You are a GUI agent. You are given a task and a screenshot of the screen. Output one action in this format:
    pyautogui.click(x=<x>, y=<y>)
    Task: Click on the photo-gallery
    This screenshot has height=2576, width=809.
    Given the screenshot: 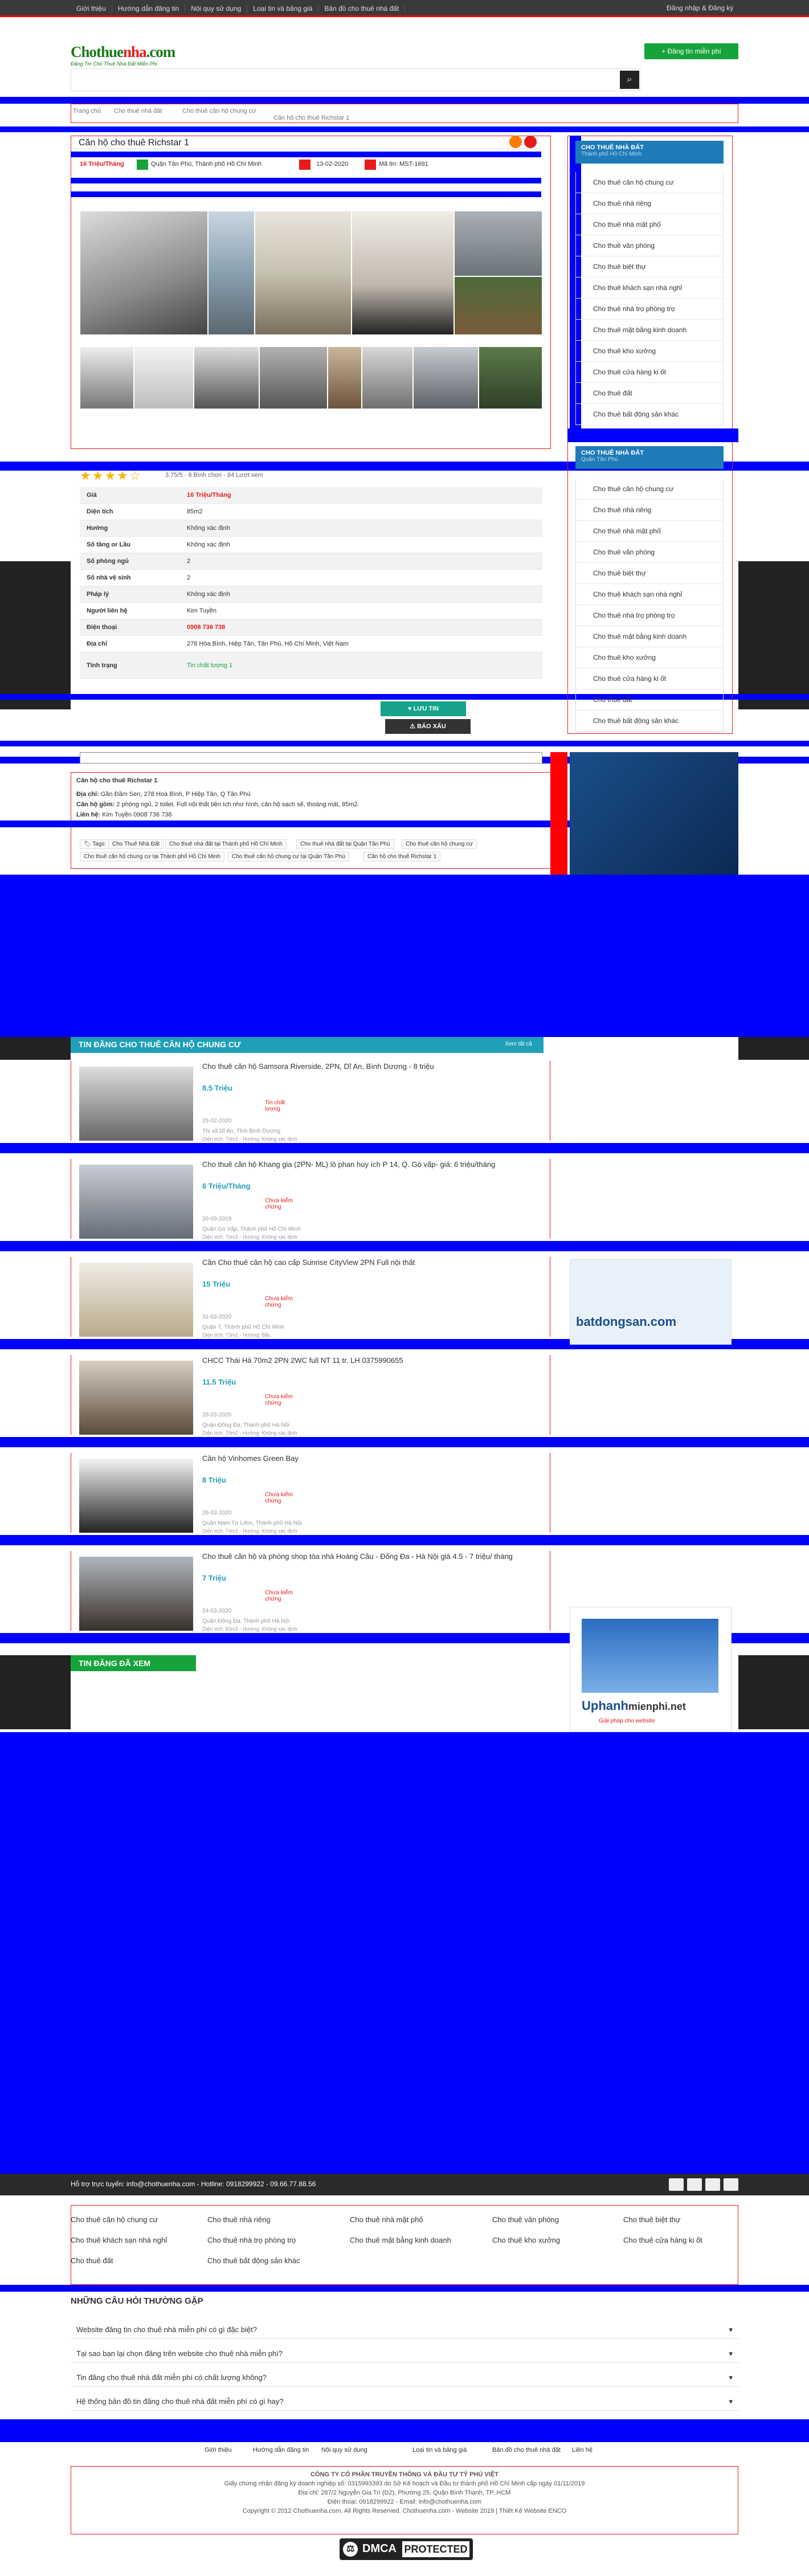 What is the action you would take?
    pyautogui.click(x=311, y=317)
    